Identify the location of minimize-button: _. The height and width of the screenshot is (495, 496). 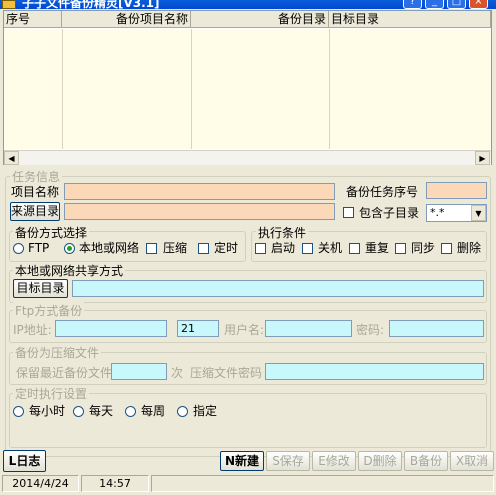
(434, 4).